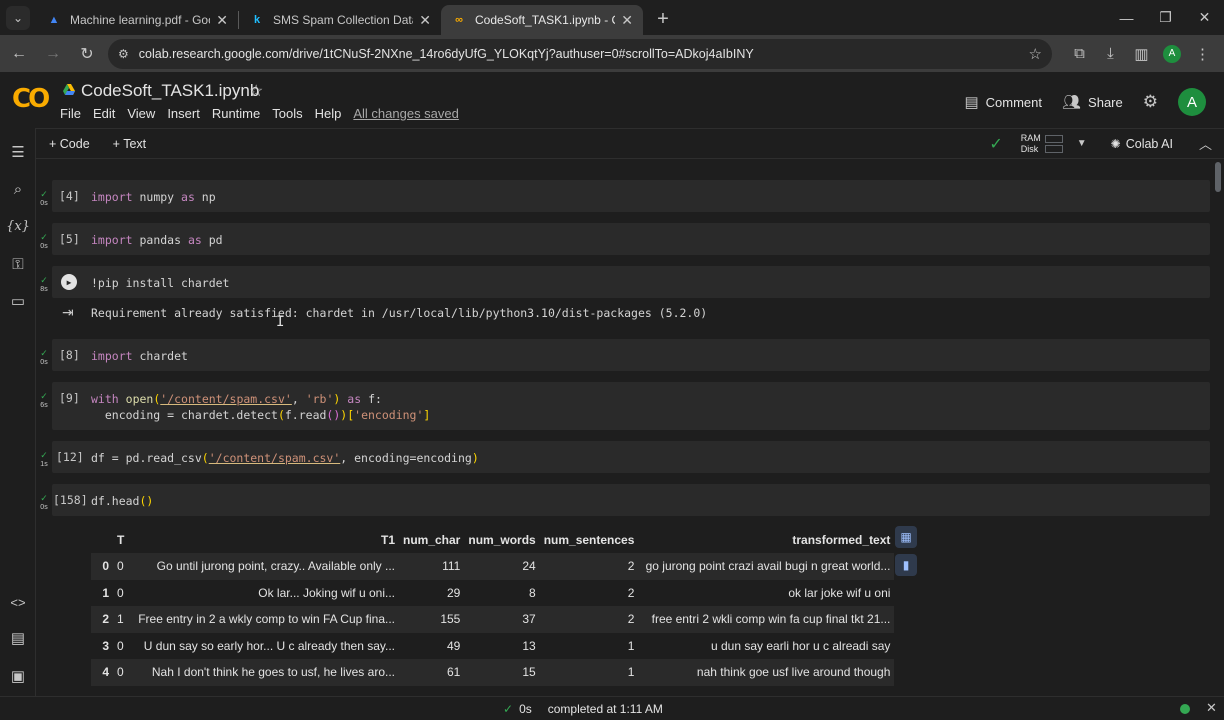 This screenshot has height=720, width=1224. What do you see at coordinates (70, 113) in the screenshot?
I see `menu-file: File` at bounding box center [70, 113].